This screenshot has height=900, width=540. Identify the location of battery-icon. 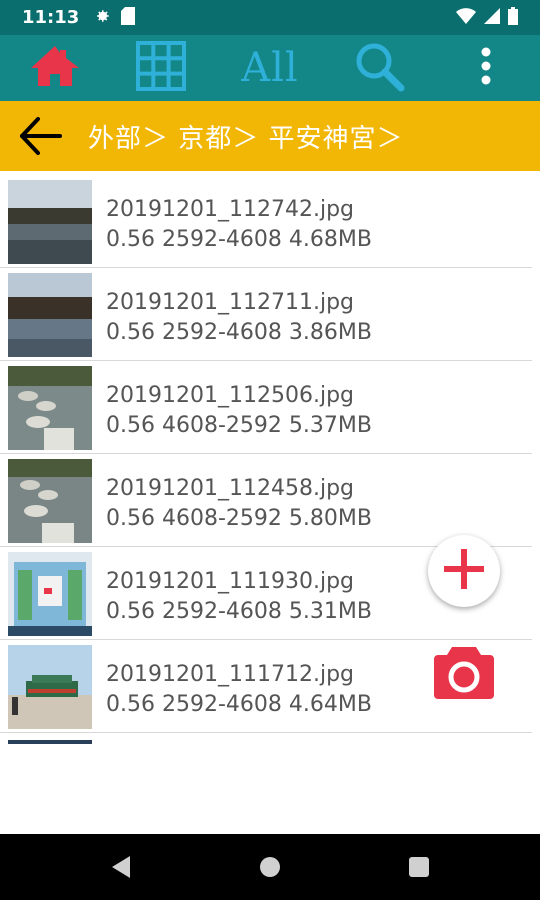
(513, 17).